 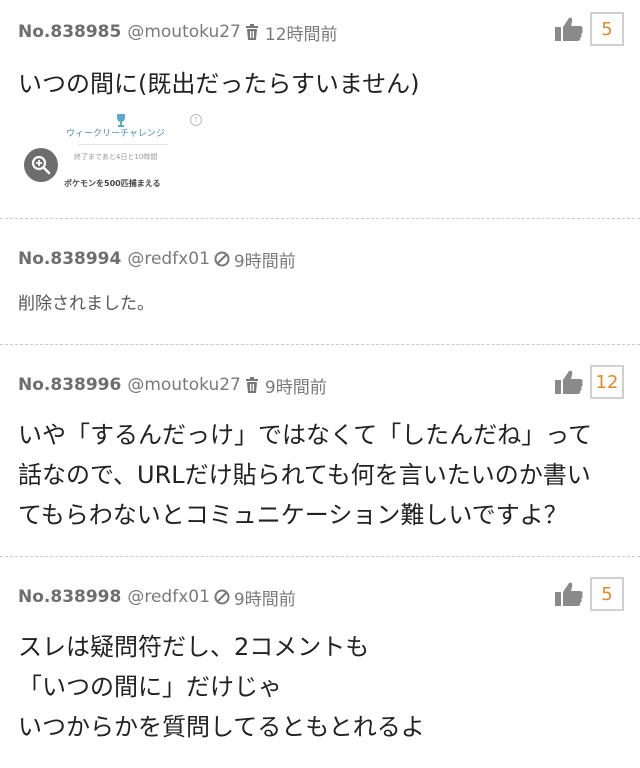 What do you see at coordinates (69, 385) in the screenshot?
I see `post-number: No.838996` at bounding box center [69, 385].